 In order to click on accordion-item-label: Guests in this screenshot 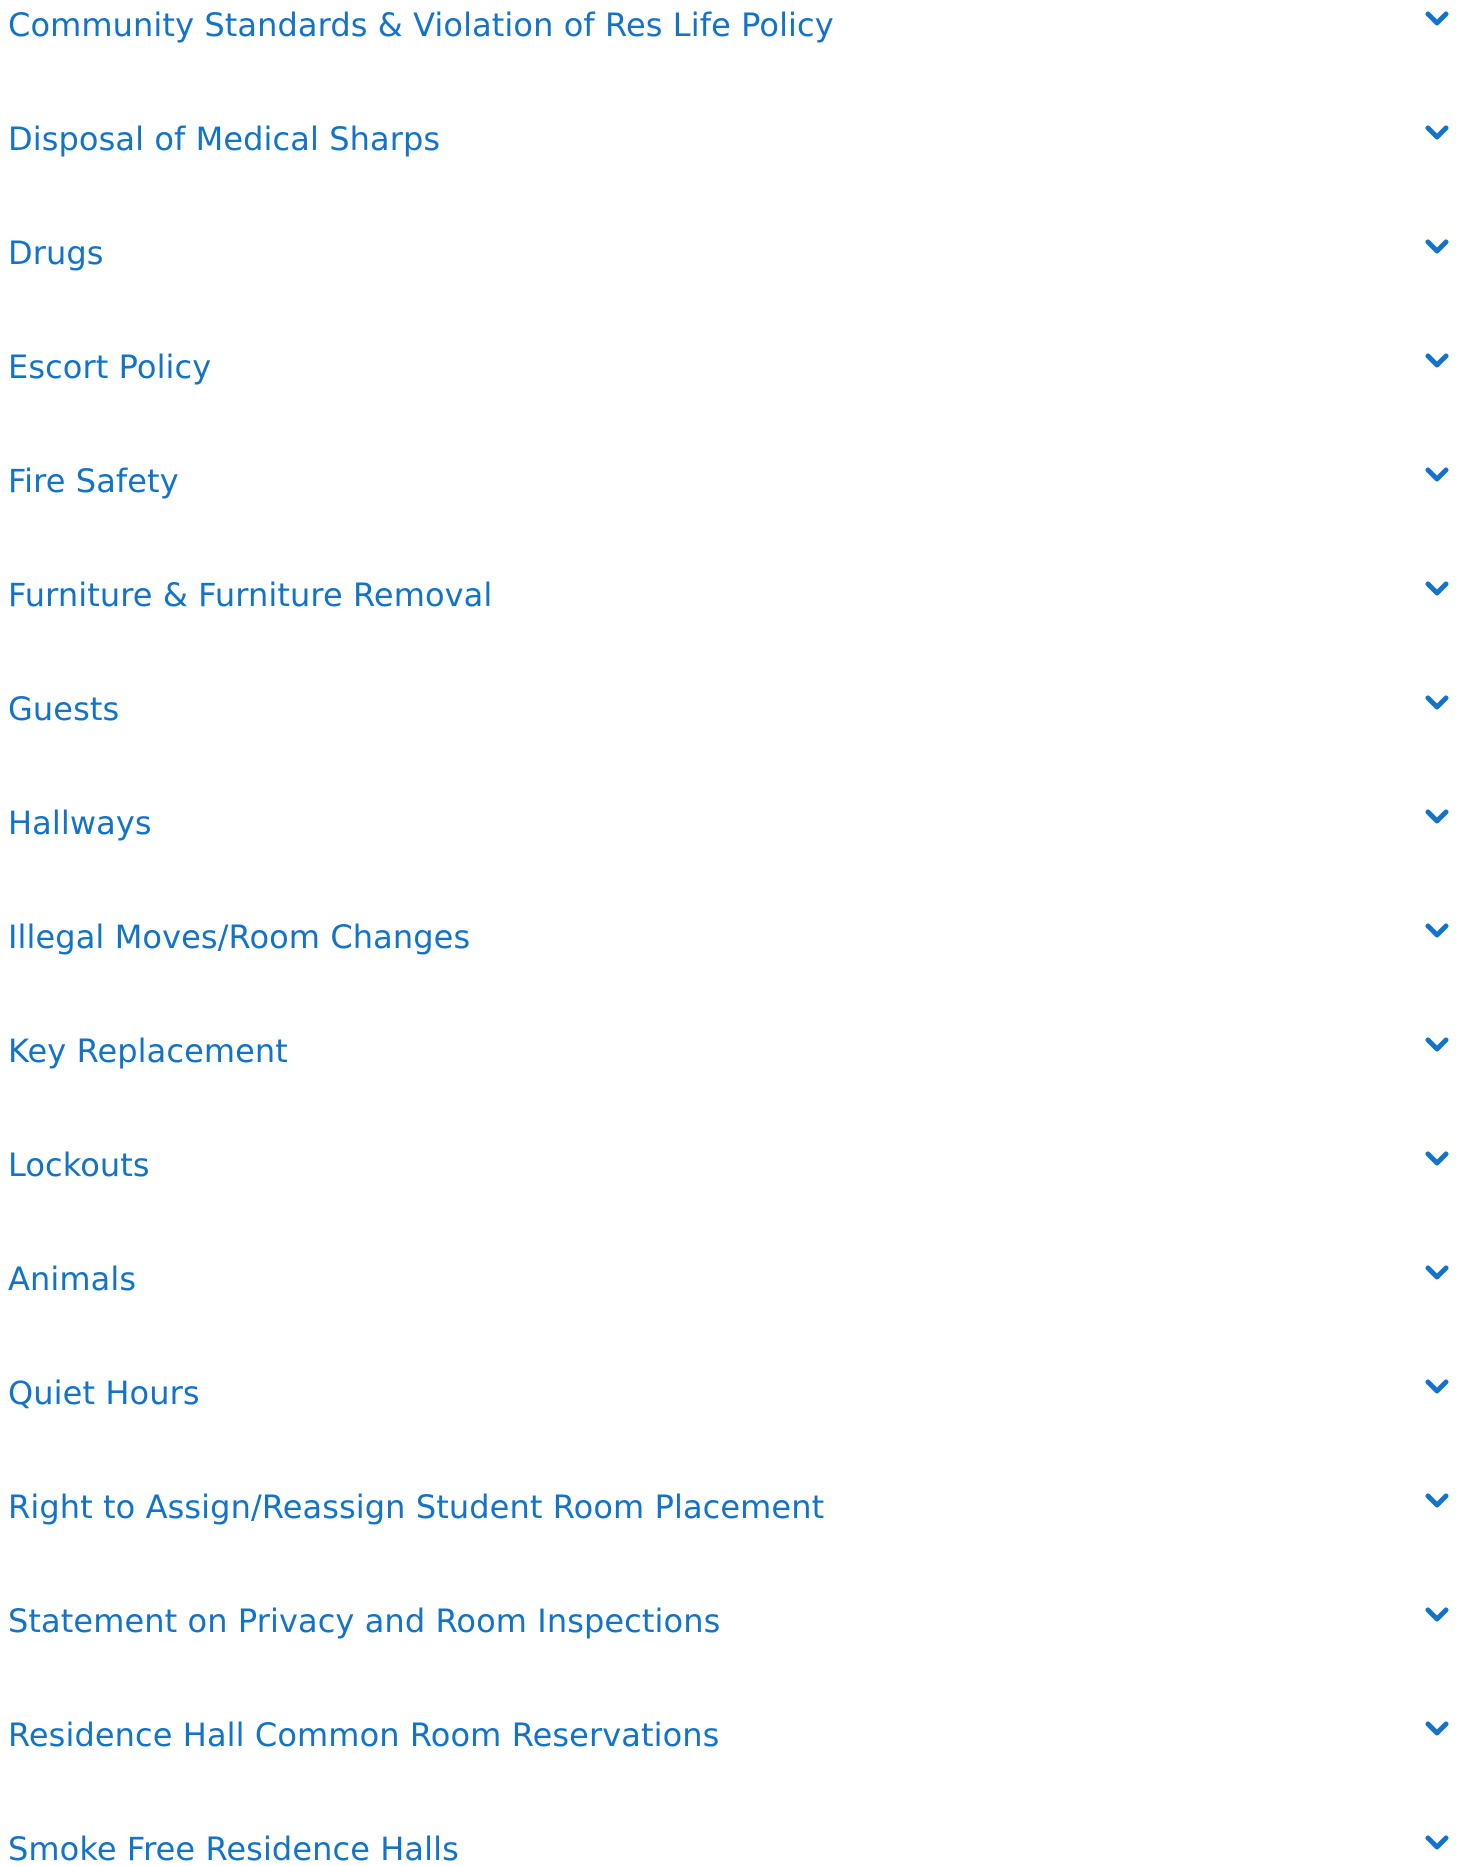, I will do `click(64, 709)`.